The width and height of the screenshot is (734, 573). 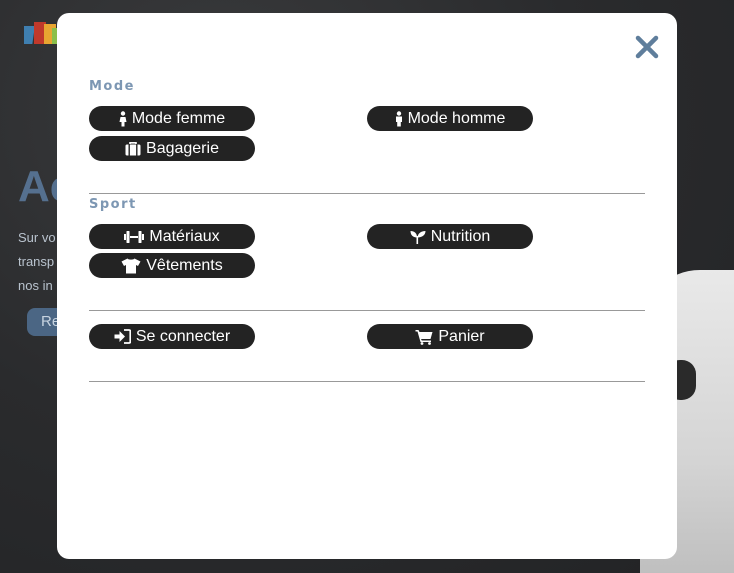 I want to click on background-text-line: Sur vo, so click(x=37, y=237).